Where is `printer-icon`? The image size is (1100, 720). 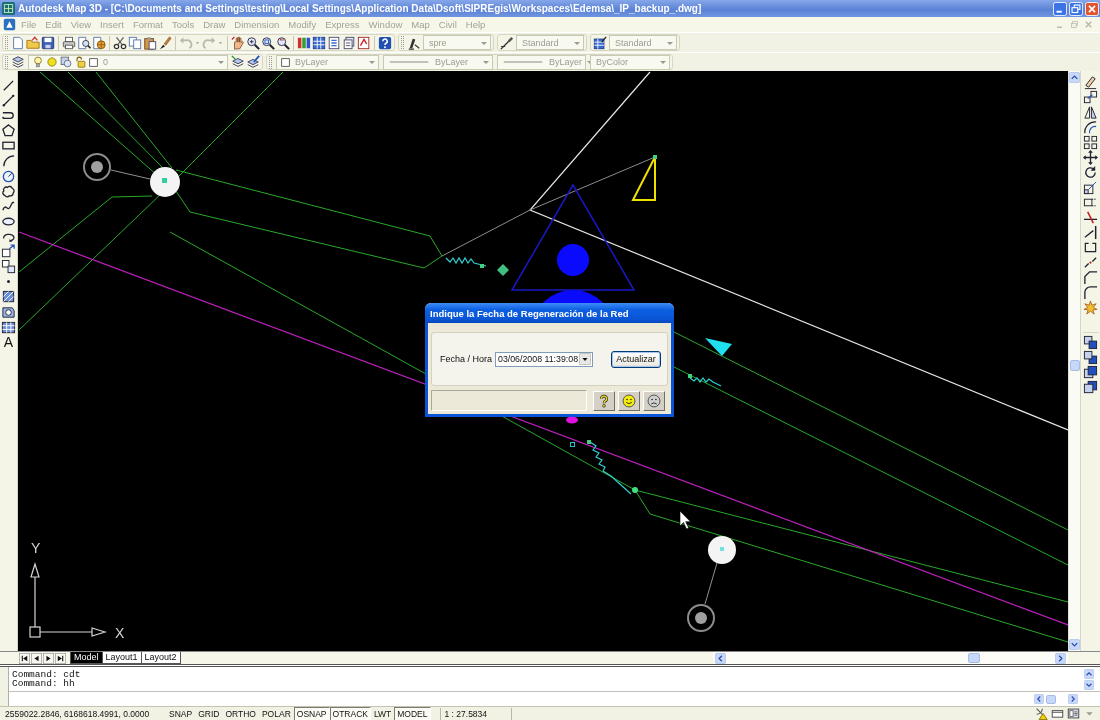 printer-icon is located at coordinates (69, 42).